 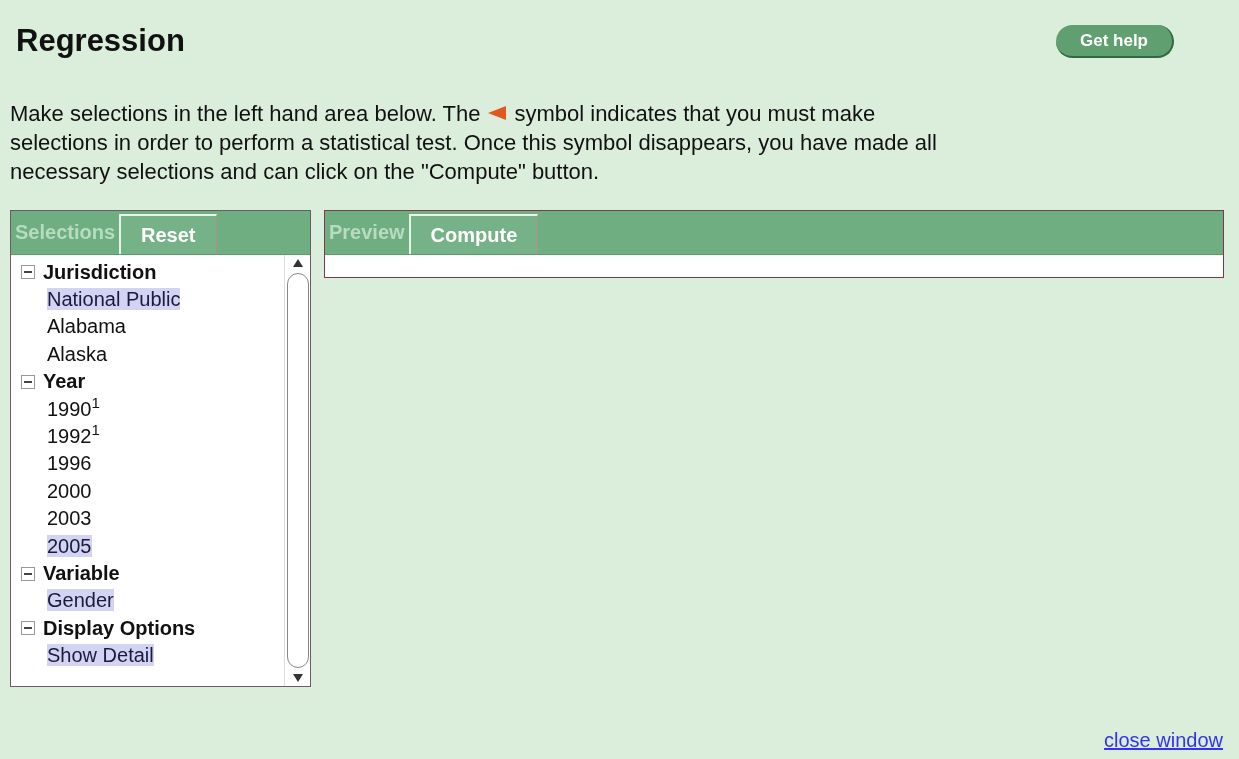 I want to click on scroll-thumb, so click(x=297, y=470).